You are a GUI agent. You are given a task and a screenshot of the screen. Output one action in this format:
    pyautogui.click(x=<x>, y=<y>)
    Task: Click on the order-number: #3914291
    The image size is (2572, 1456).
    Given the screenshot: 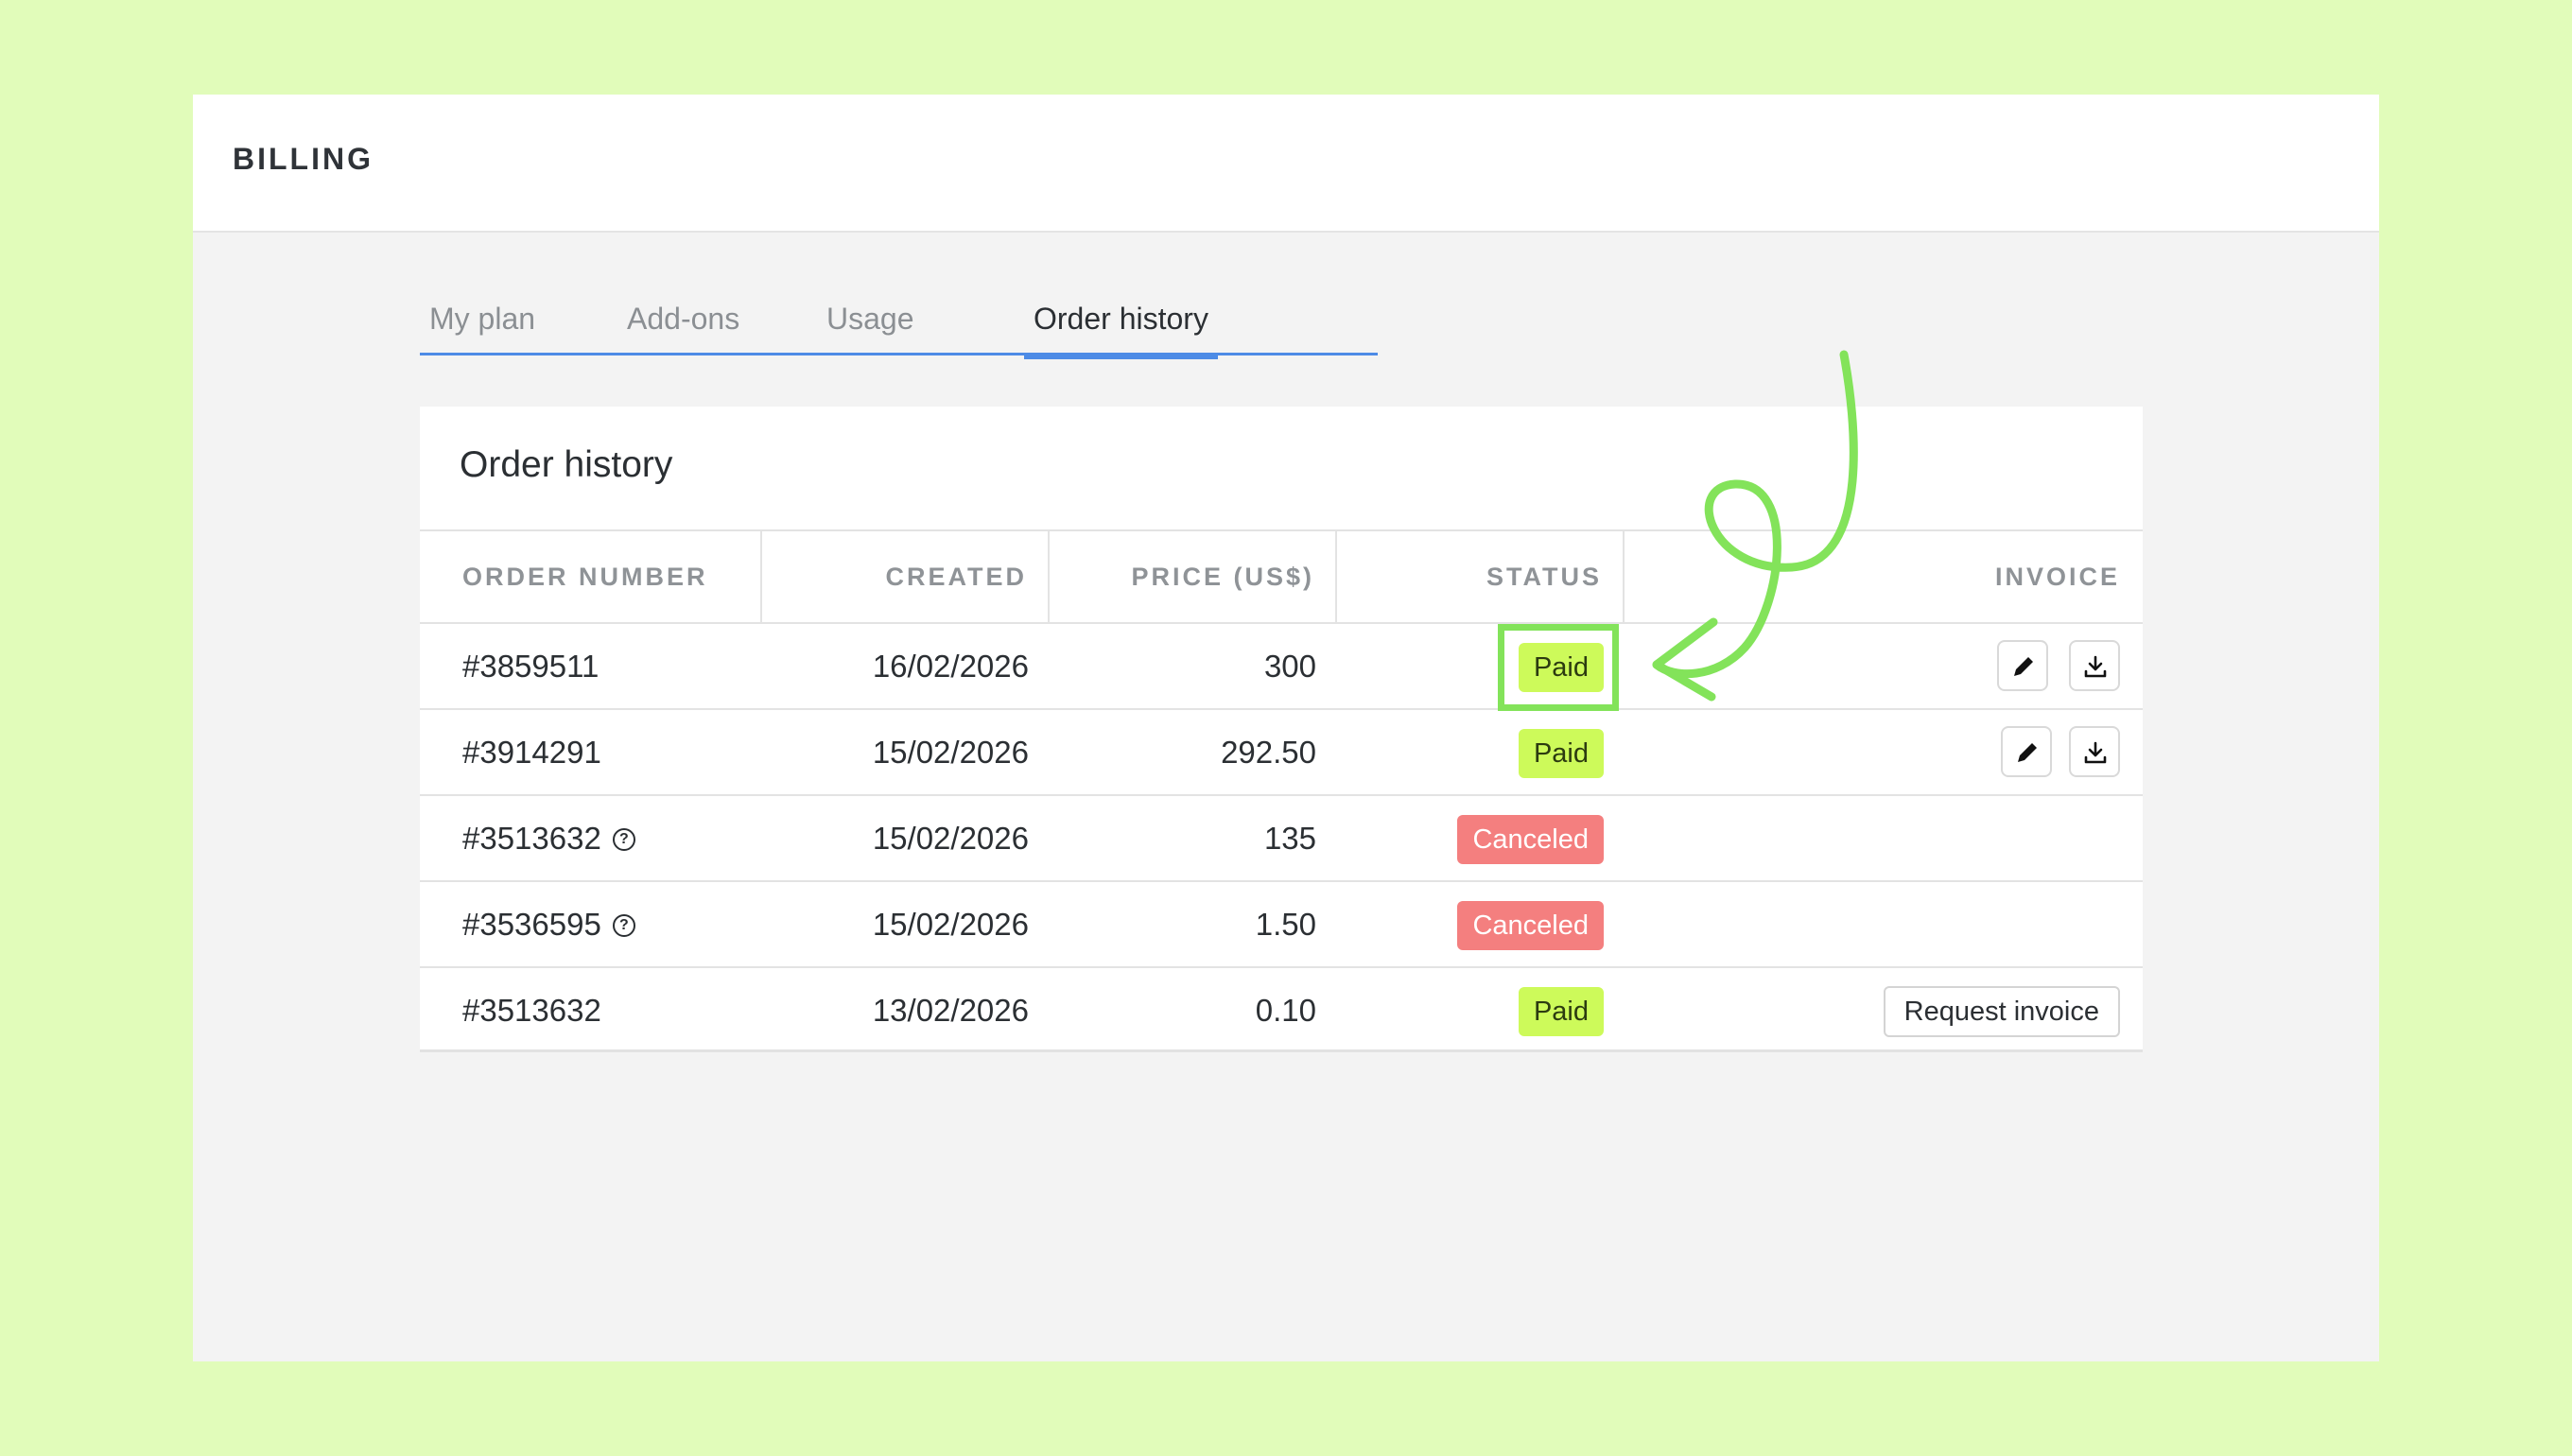 What is the action you would take?
    pyautogui.click(x=531, y=752)
    